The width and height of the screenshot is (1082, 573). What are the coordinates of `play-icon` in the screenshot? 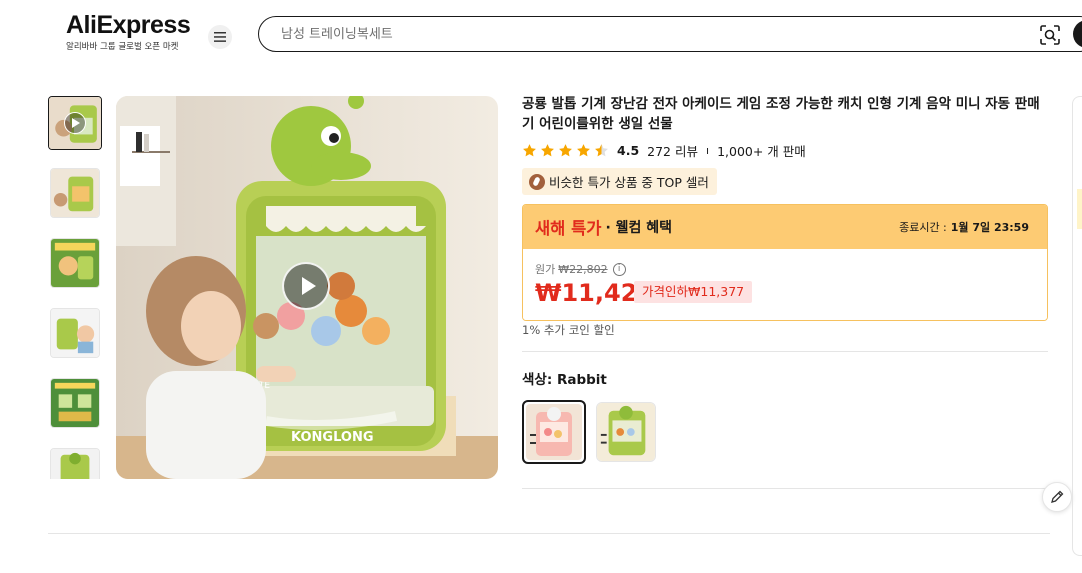 It's located at (75, 123).